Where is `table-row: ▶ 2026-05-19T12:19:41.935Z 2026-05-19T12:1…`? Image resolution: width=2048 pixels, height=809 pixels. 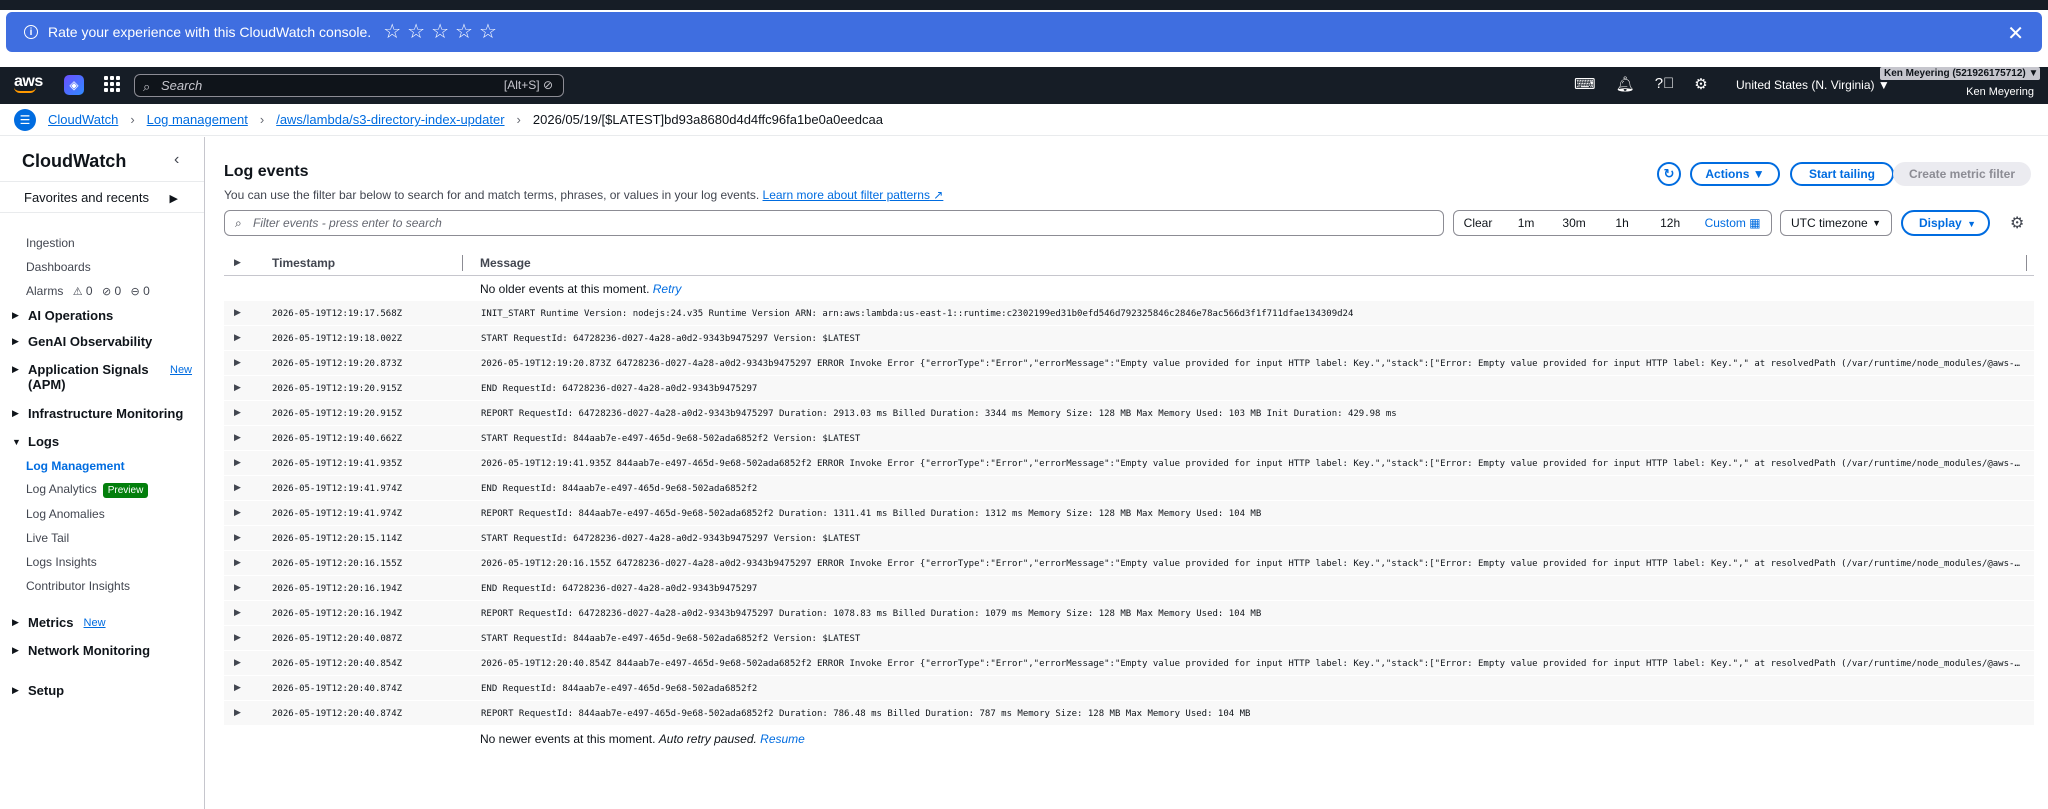 table-row: ▶ 2026-05-19T12:19:41.935Z 2026-05-19T12:1… is located at coordinates (1129, 463).